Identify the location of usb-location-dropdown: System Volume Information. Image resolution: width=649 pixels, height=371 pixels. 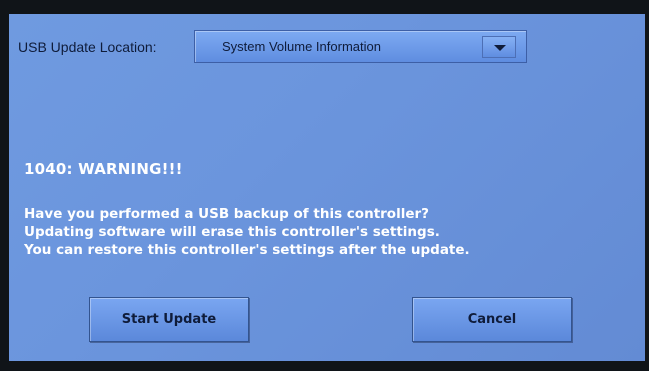
(360, 46).